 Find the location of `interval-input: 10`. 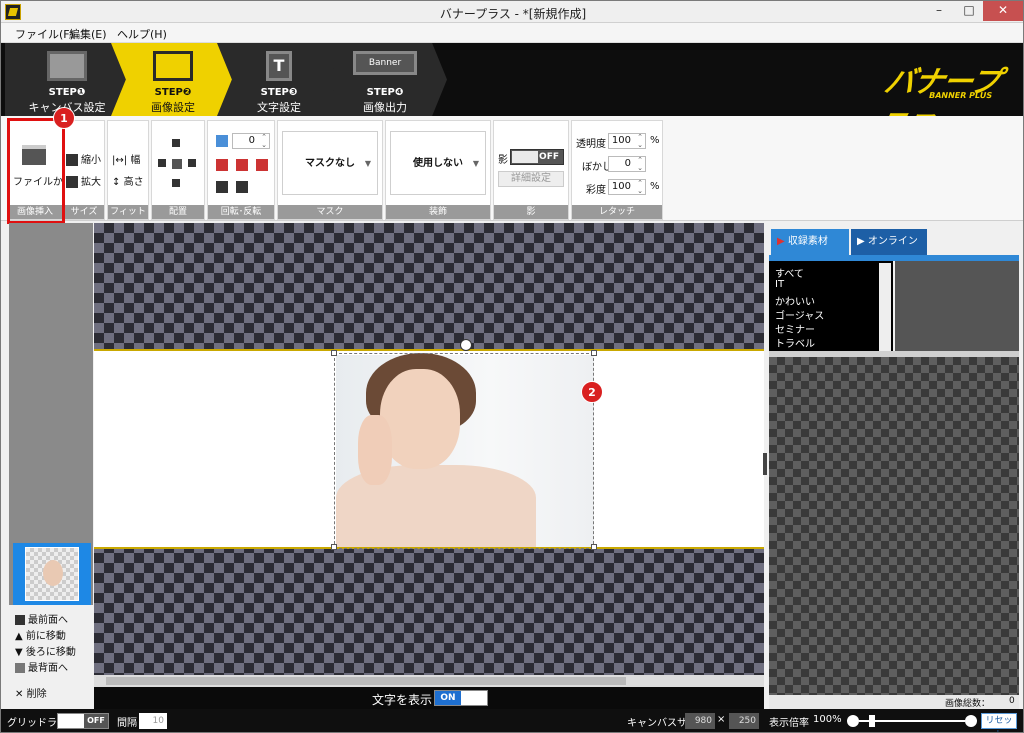

interval-input: 10 is located at coordinates (153, 721).